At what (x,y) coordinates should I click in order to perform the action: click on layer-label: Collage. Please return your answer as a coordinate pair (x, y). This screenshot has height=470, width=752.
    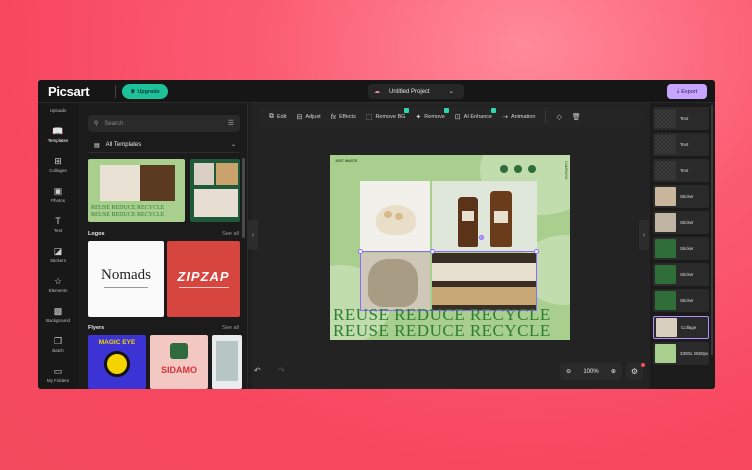
    Looking at the image, I should click on (689, 327).